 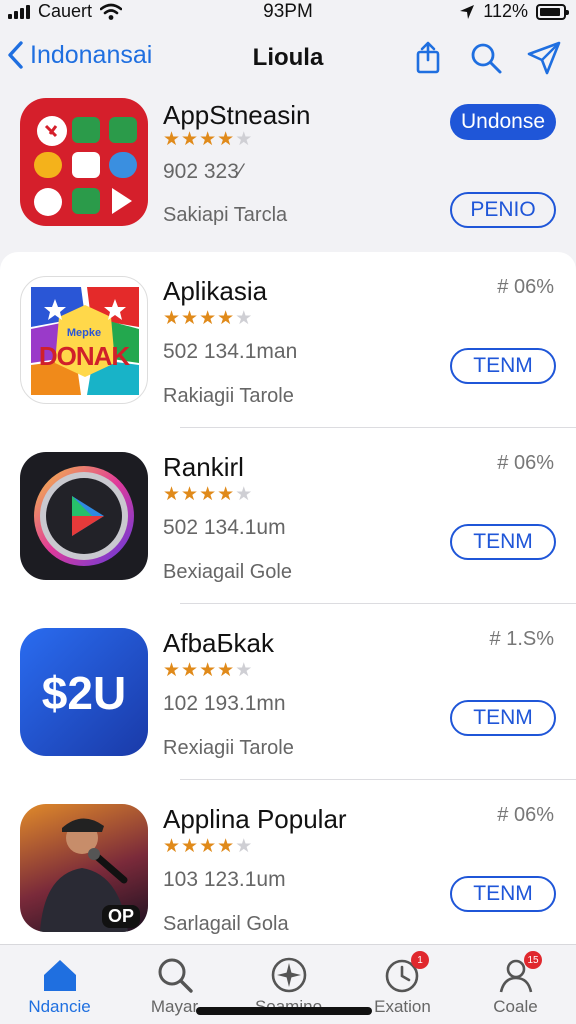 What do you see at coordinates (120, 916) in the screenshot?
I see `app-icon-text: OP` at bounding box center [120, 916].